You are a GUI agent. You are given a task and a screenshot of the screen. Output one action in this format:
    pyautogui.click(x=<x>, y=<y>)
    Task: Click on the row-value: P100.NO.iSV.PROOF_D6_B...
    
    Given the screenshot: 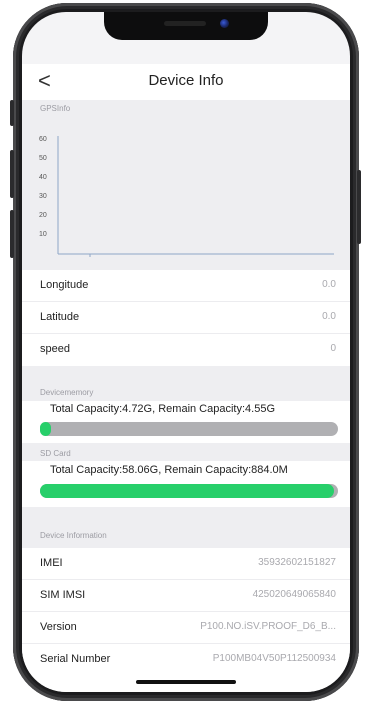 What is the action you would take?
    pyautogui.click(x=268, y=626)
    